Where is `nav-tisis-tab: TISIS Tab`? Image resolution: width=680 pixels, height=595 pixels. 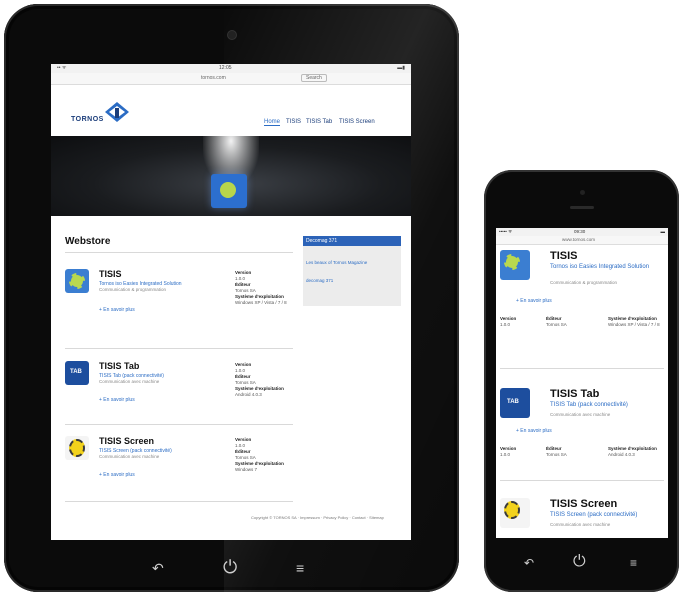 nav-tisis-tab: TISIS Tab is located at coordinates (319, 122).